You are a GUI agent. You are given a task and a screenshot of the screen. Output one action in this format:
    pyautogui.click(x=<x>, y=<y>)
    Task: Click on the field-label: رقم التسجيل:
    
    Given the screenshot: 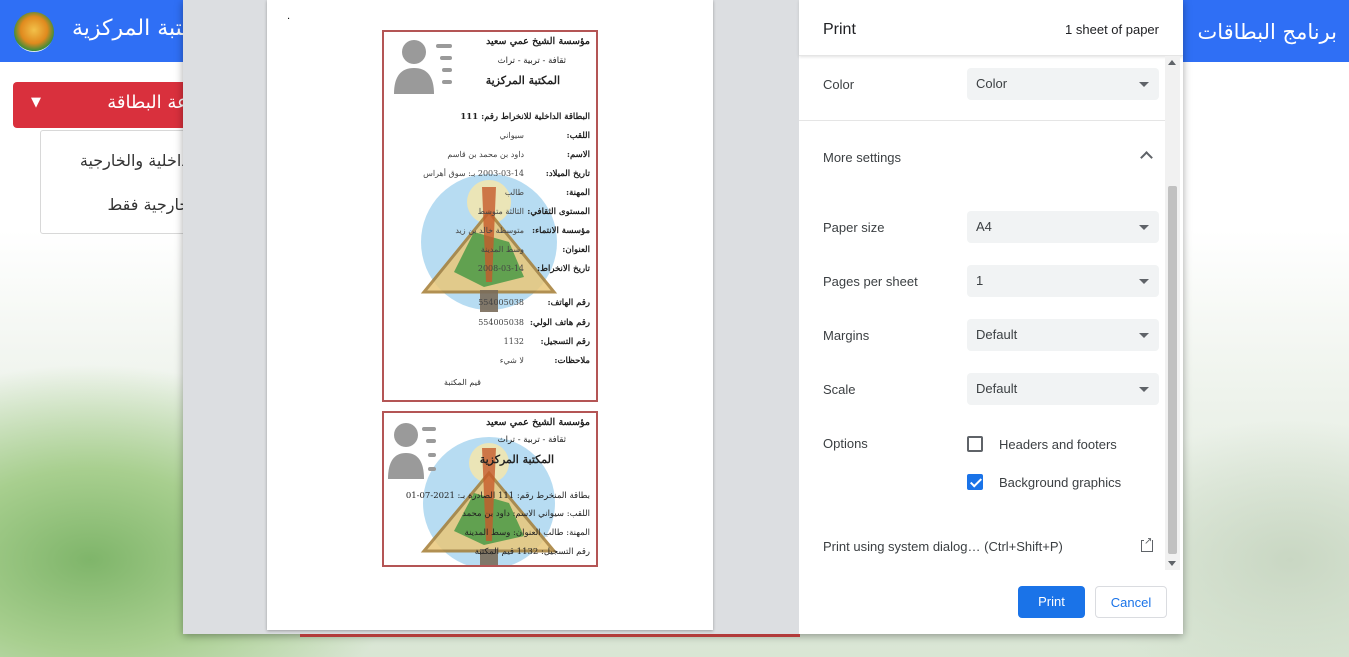 What is the action you would take?
    pyautogui.click(x=565, y=342)
    